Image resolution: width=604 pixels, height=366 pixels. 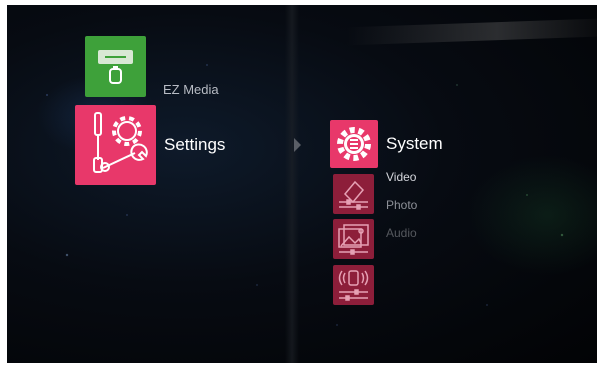 I want to click on photo-settings-icon, so click(x=353, y=239).